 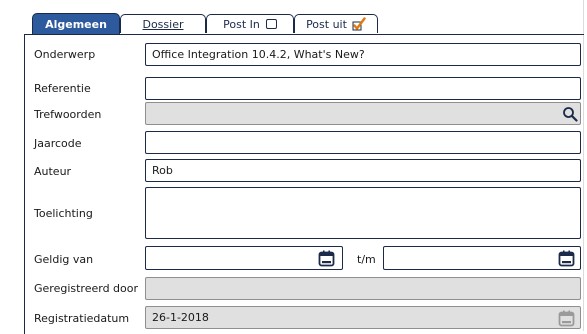 What do you see at coordinates (241, 24) in the screenshot?
I see `tab-post-in-label: Post In` at bounding box center [241, 24].